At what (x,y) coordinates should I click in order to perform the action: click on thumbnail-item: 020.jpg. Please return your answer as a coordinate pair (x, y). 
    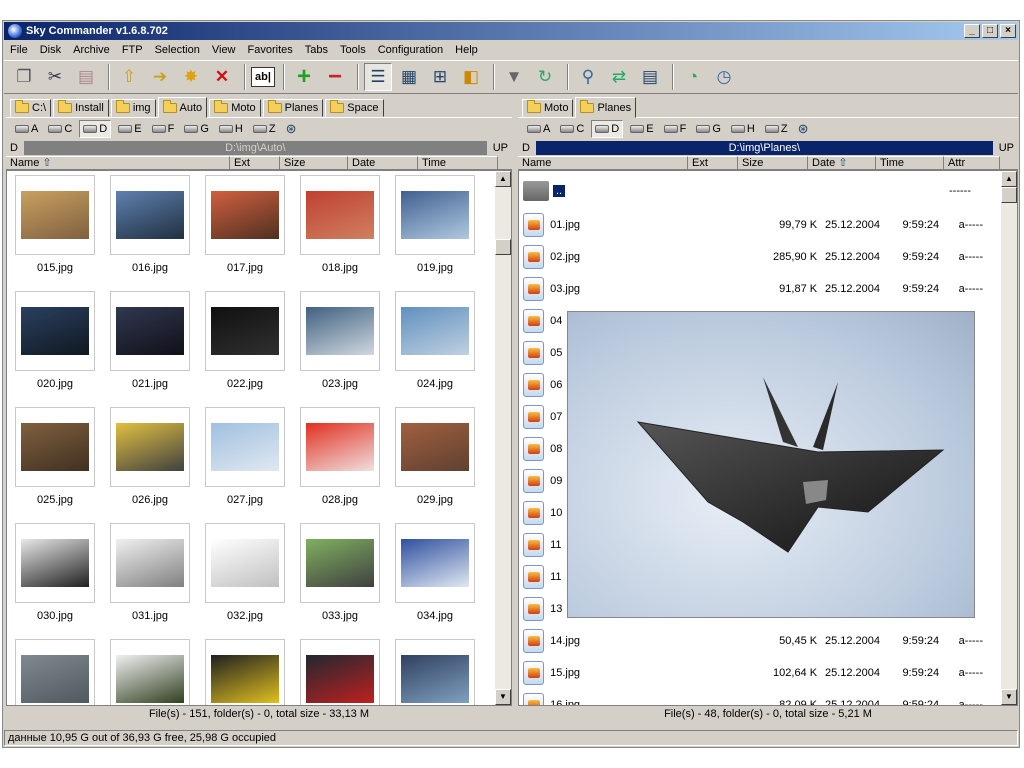
    Looking at the image, I should click on (55, 349).